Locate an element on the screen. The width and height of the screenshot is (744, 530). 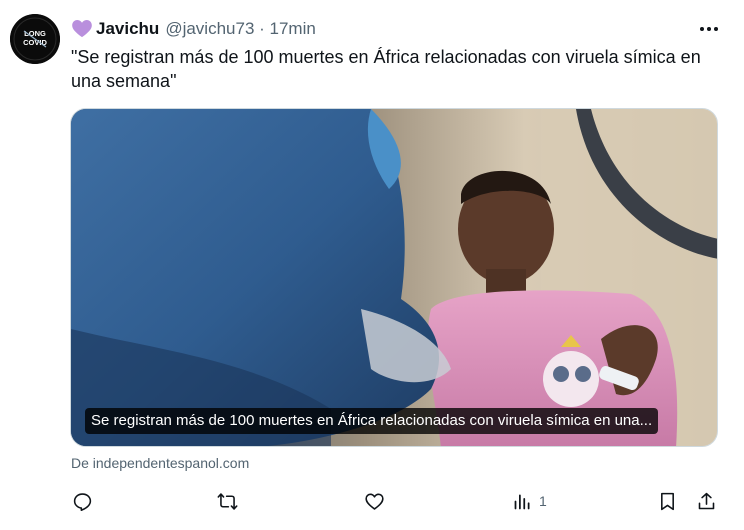
views-count: 1 is located at coordinates (543, 501).